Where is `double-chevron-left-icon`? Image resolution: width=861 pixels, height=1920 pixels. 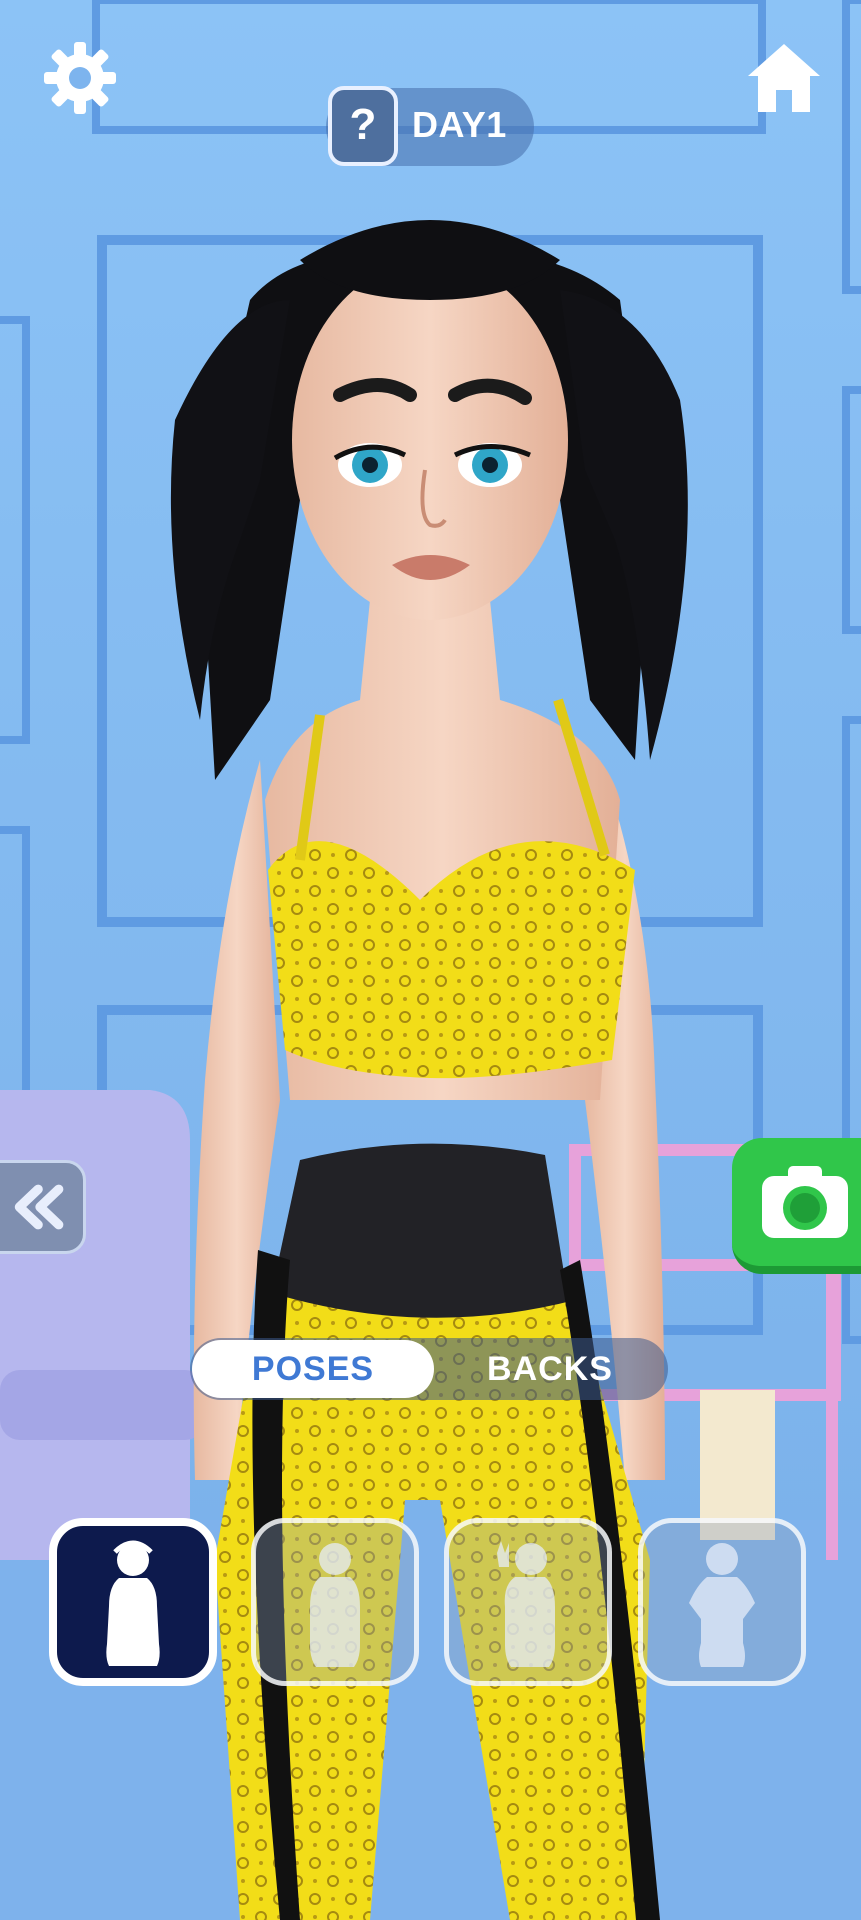 double-chevron-left-icon is located at coordinates (39, 1207).